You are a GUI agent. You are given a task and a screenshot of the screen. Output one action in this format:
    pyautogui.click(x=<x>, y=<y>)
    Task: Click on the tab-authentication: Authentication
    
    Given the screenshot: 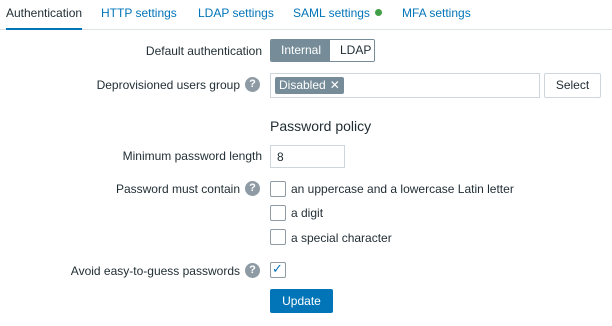 What is the action you would take?
    pyautogui.click(x=44, y=15)
    